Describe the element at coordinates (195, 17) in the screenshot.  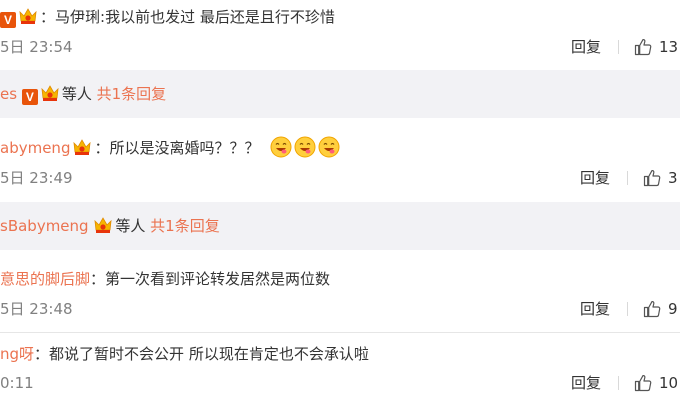
I see `comment-body: 马伊琍:我以前也发过 最后还是且行不珍惜` at that location.